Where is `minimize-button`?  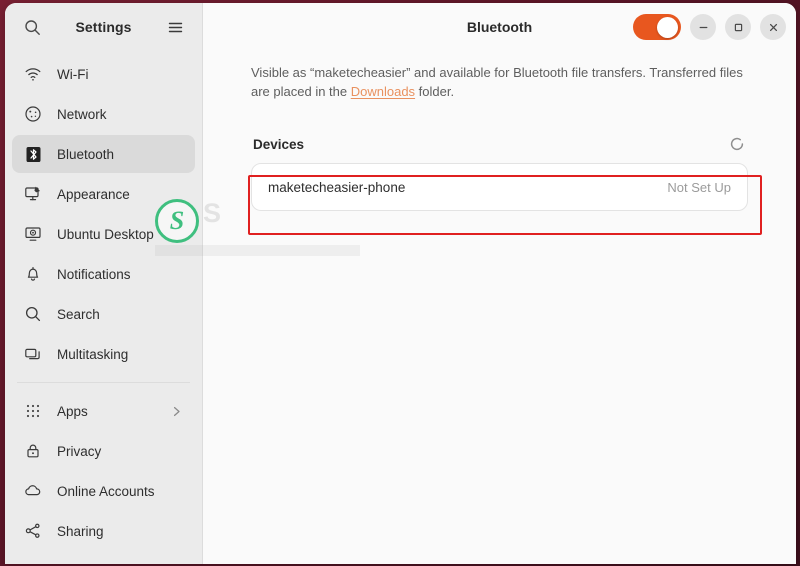
minimize-button is located at coordinates (703, 27).